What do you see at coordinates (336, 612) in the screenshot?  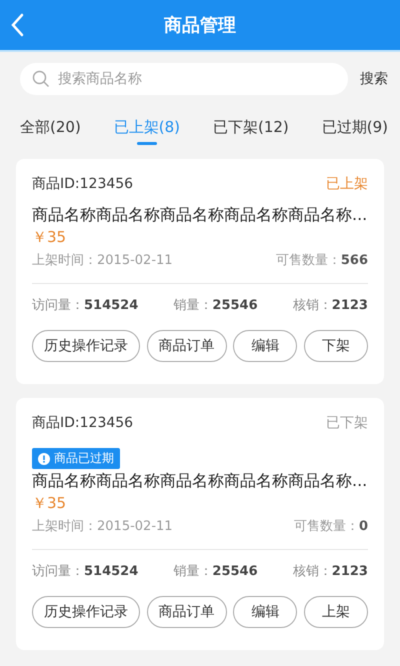 I see `action-button: 上架` at bounding box center [336, 612].